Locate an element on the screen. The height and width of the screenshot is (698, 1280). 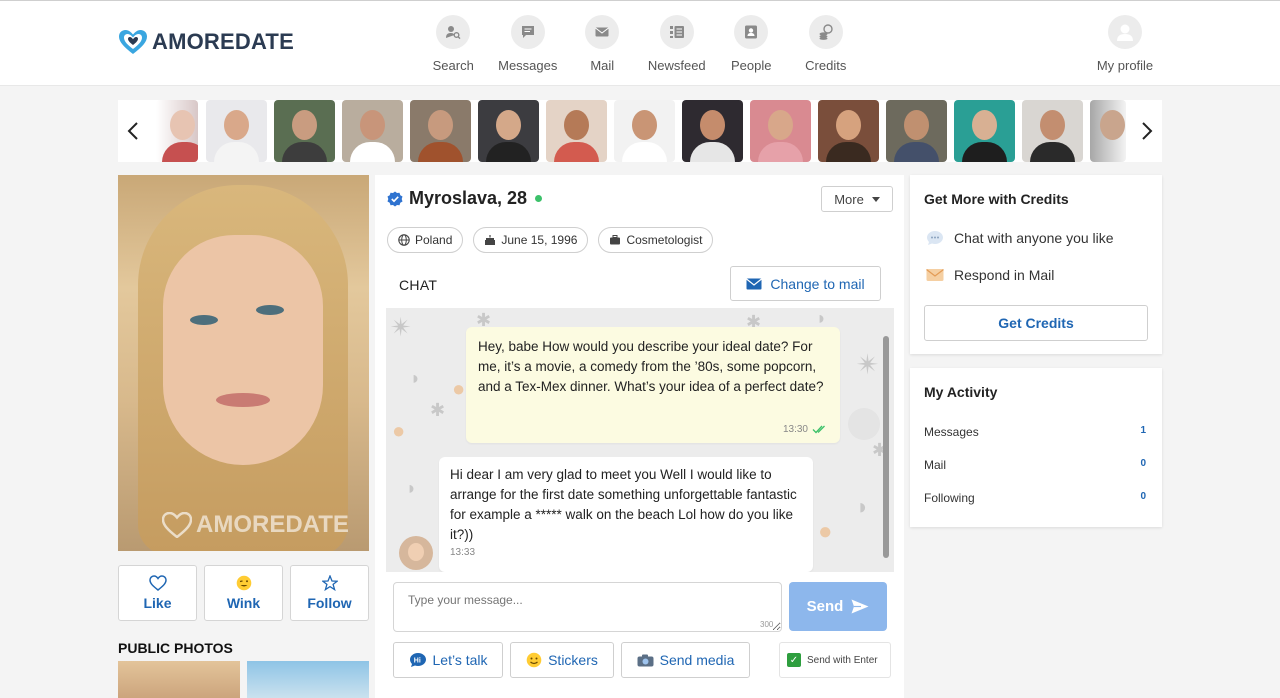
nav-search: Search is located at coordinates (453, 44).